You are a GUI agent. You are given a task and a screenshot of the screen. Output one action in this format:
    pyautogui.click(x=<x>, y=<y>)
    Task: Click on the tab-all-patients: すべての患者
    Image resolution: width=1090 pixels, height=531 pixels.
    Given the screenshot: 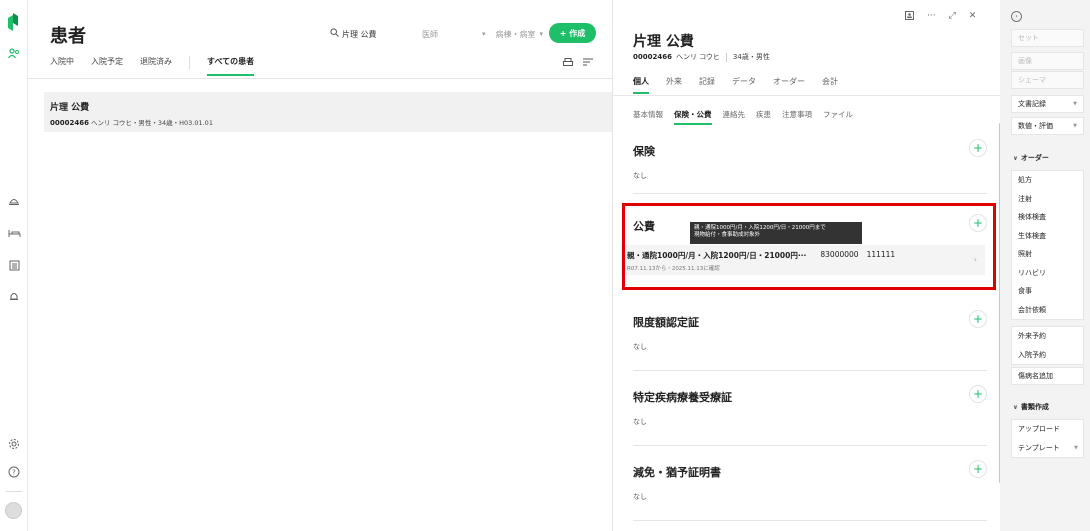 What is the action you would take?
    pyautogui.click(x=231, y=66)
    